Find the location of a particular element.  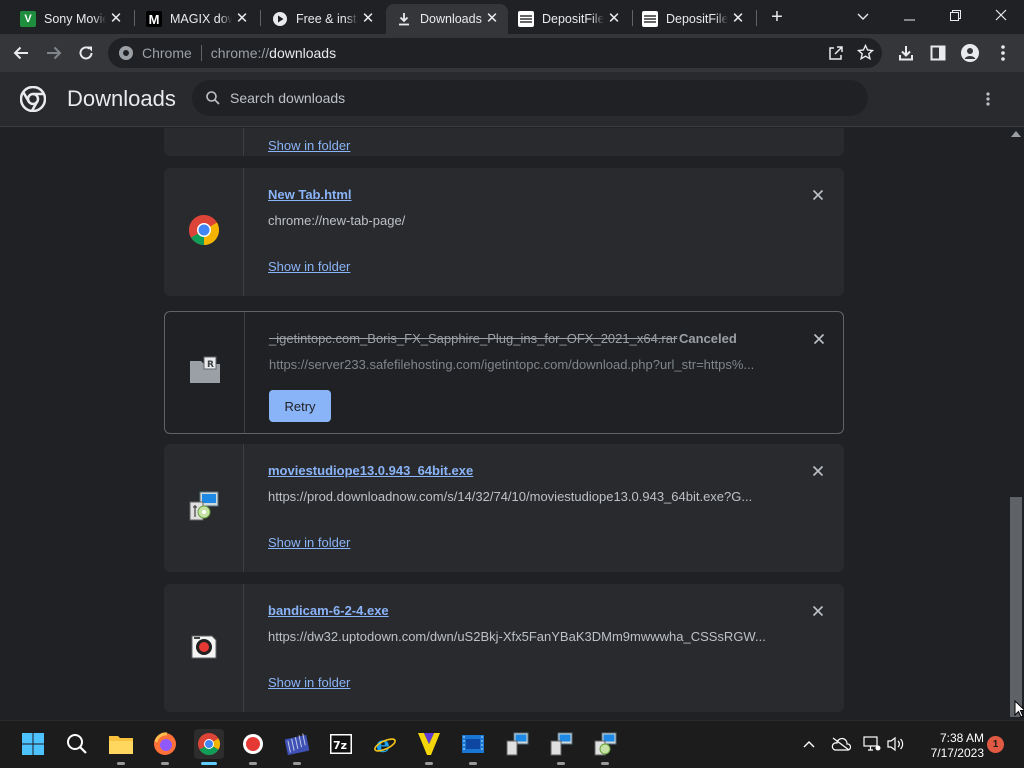

file-icon-column: R is located at coordinates (205, 372).